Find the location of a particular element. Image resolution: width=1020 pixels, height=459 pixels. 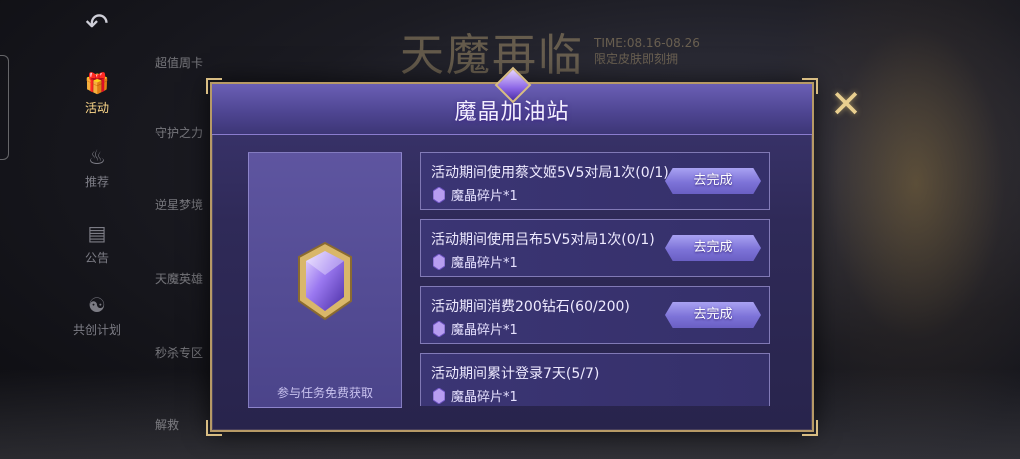

close-button: ✕ is located at coordinates (846, 104).